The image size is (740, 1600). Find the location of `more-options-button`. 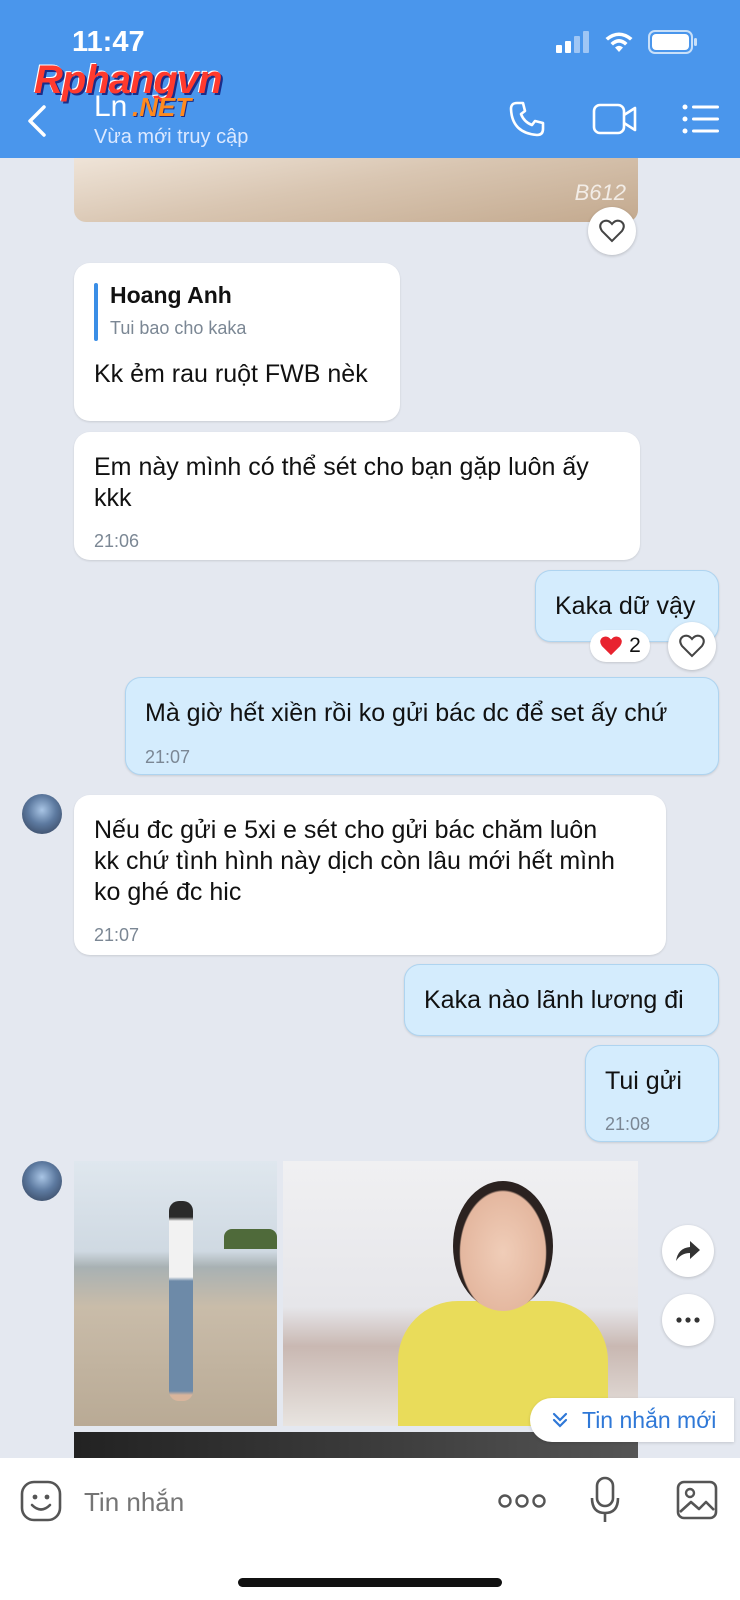

more-options-button is located at coordinates (688, 1320).